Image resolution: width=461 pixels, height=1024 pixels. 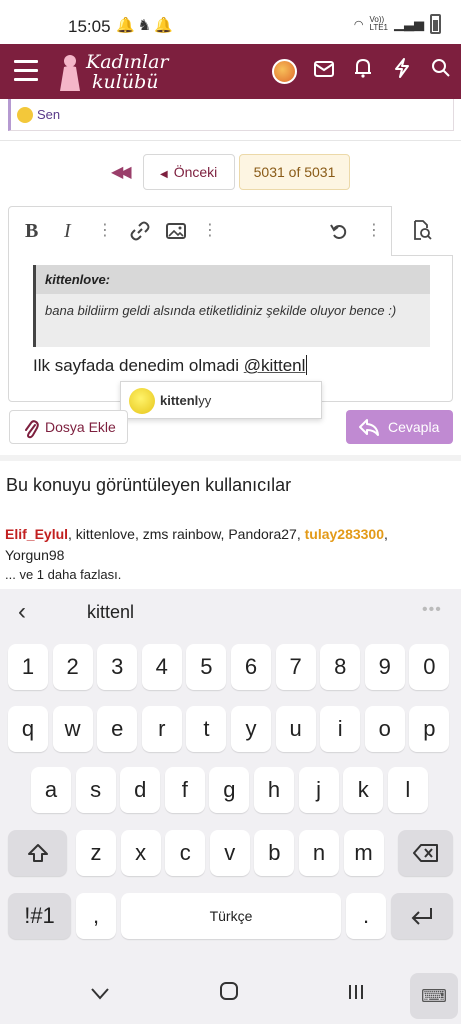 What do you see at coordinates (70, 73) in the screenshot?
I see `logo-figure-icon` at bounding box center [70, 73].